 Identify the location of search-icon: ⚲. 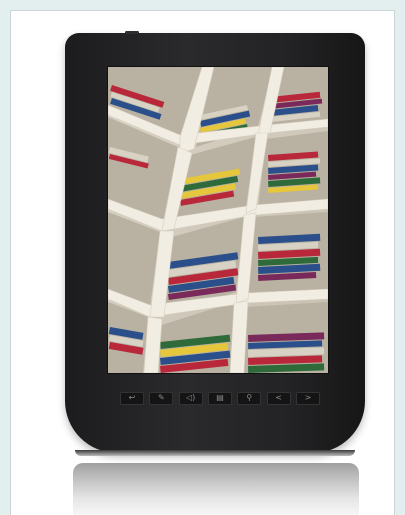
(249, 398).